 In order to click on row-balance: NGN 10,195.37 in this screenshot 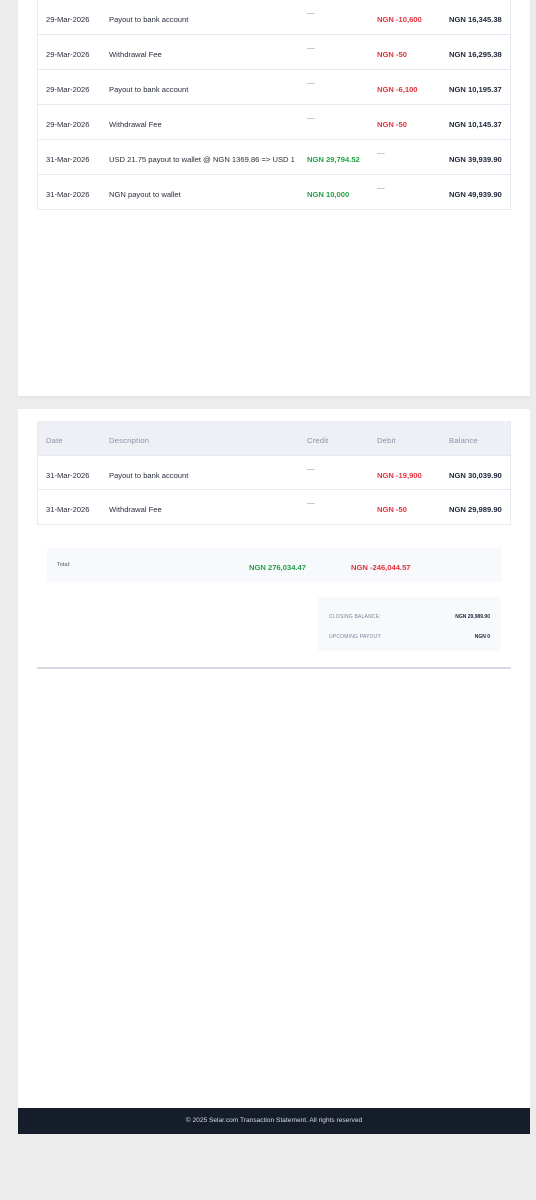, I will do `click(475, 89)`.